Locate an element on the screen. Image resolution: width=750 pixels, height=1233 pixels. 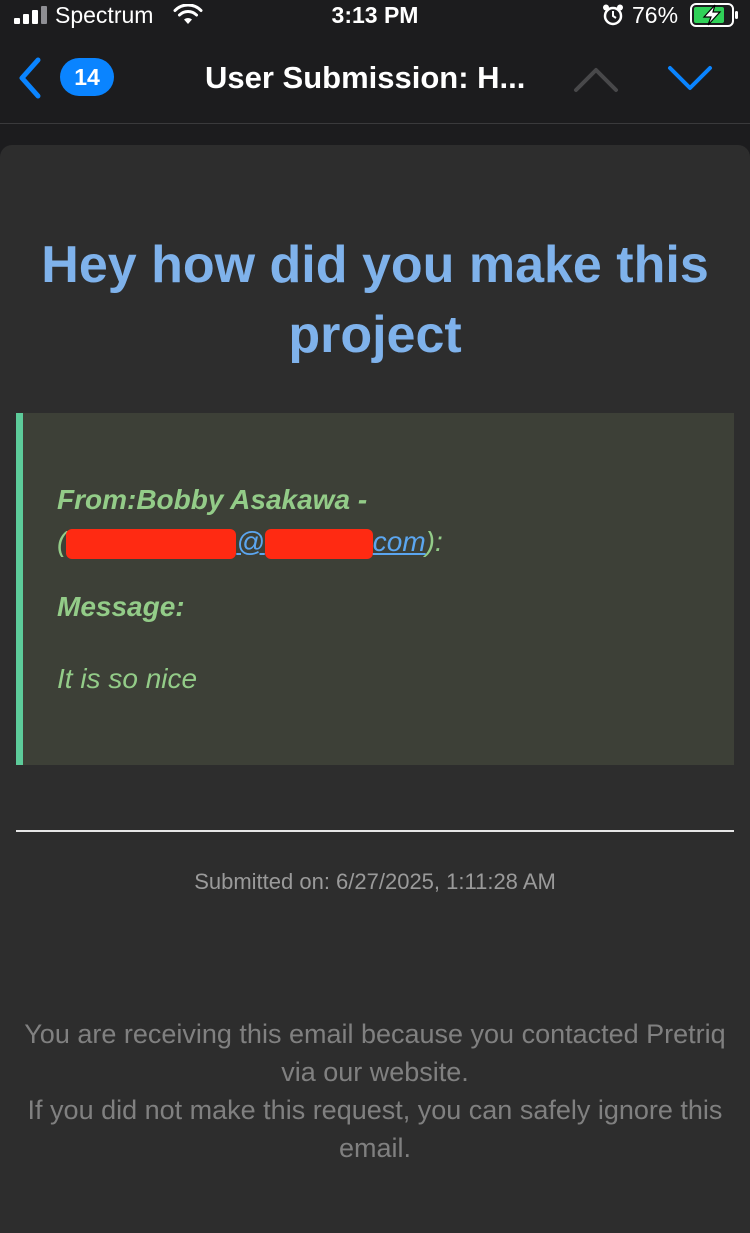
battery-charging-icon is located at coordinates (714, 15).